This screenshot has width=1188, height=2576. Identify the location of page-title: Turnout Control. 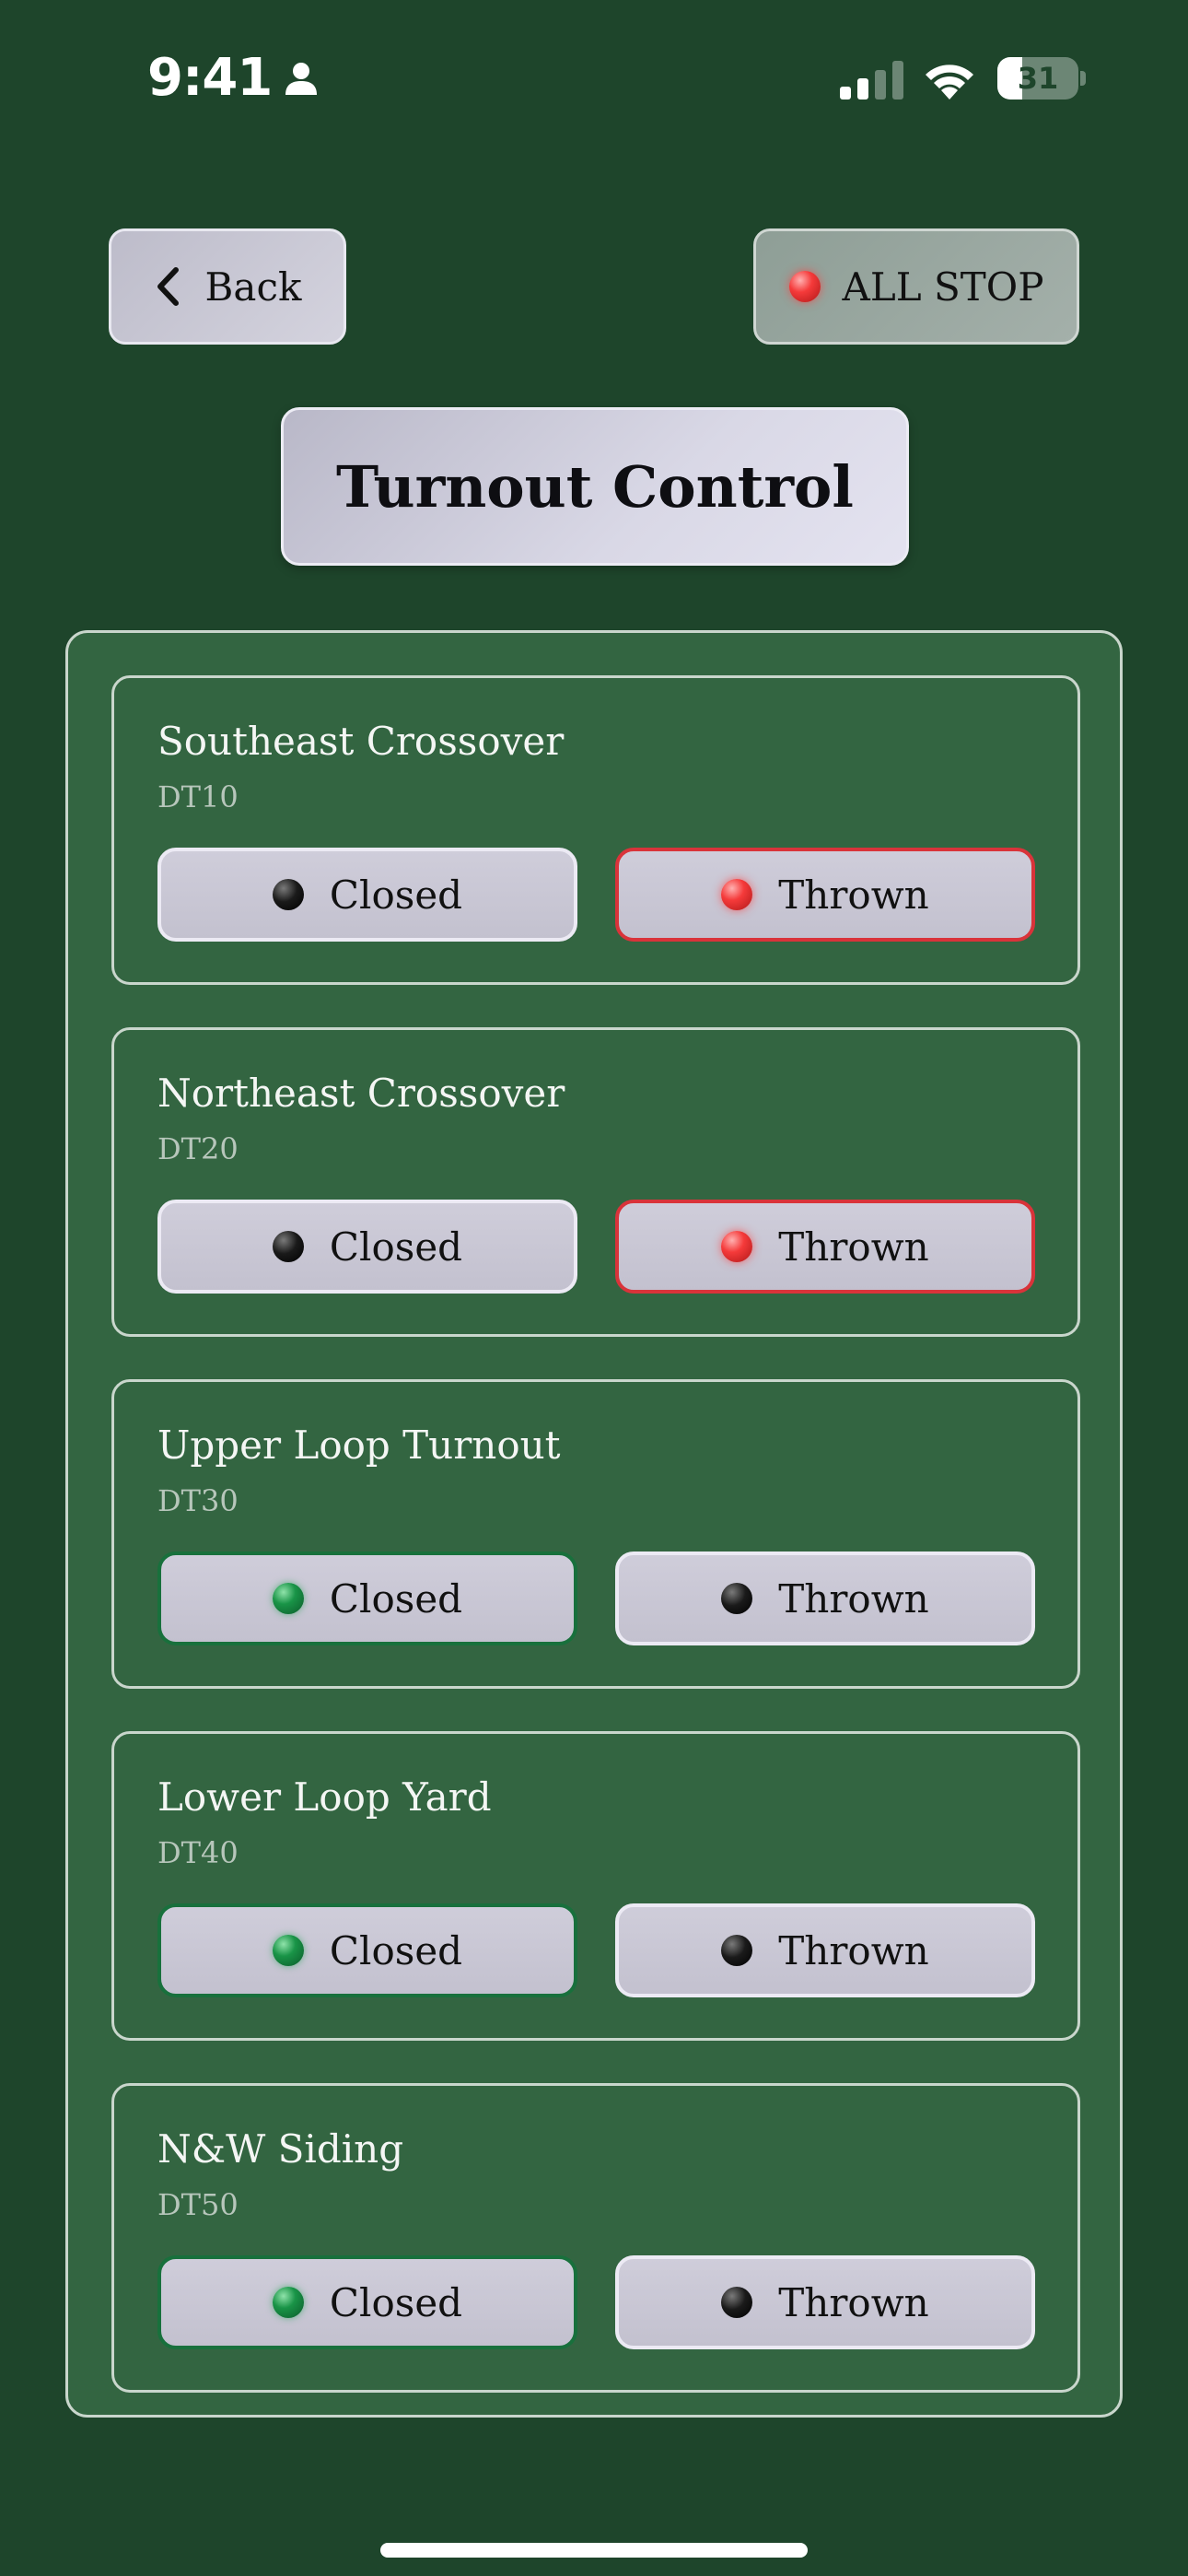
(595, 486).